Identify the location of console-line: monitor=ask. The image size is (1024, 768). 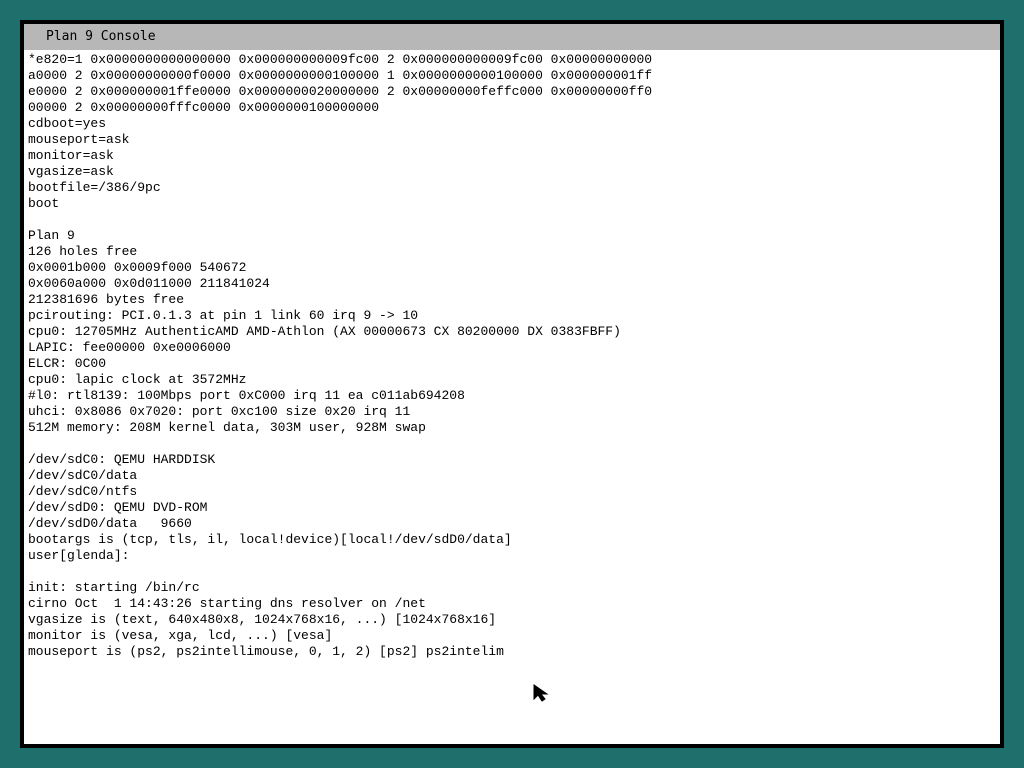
(71, 155).